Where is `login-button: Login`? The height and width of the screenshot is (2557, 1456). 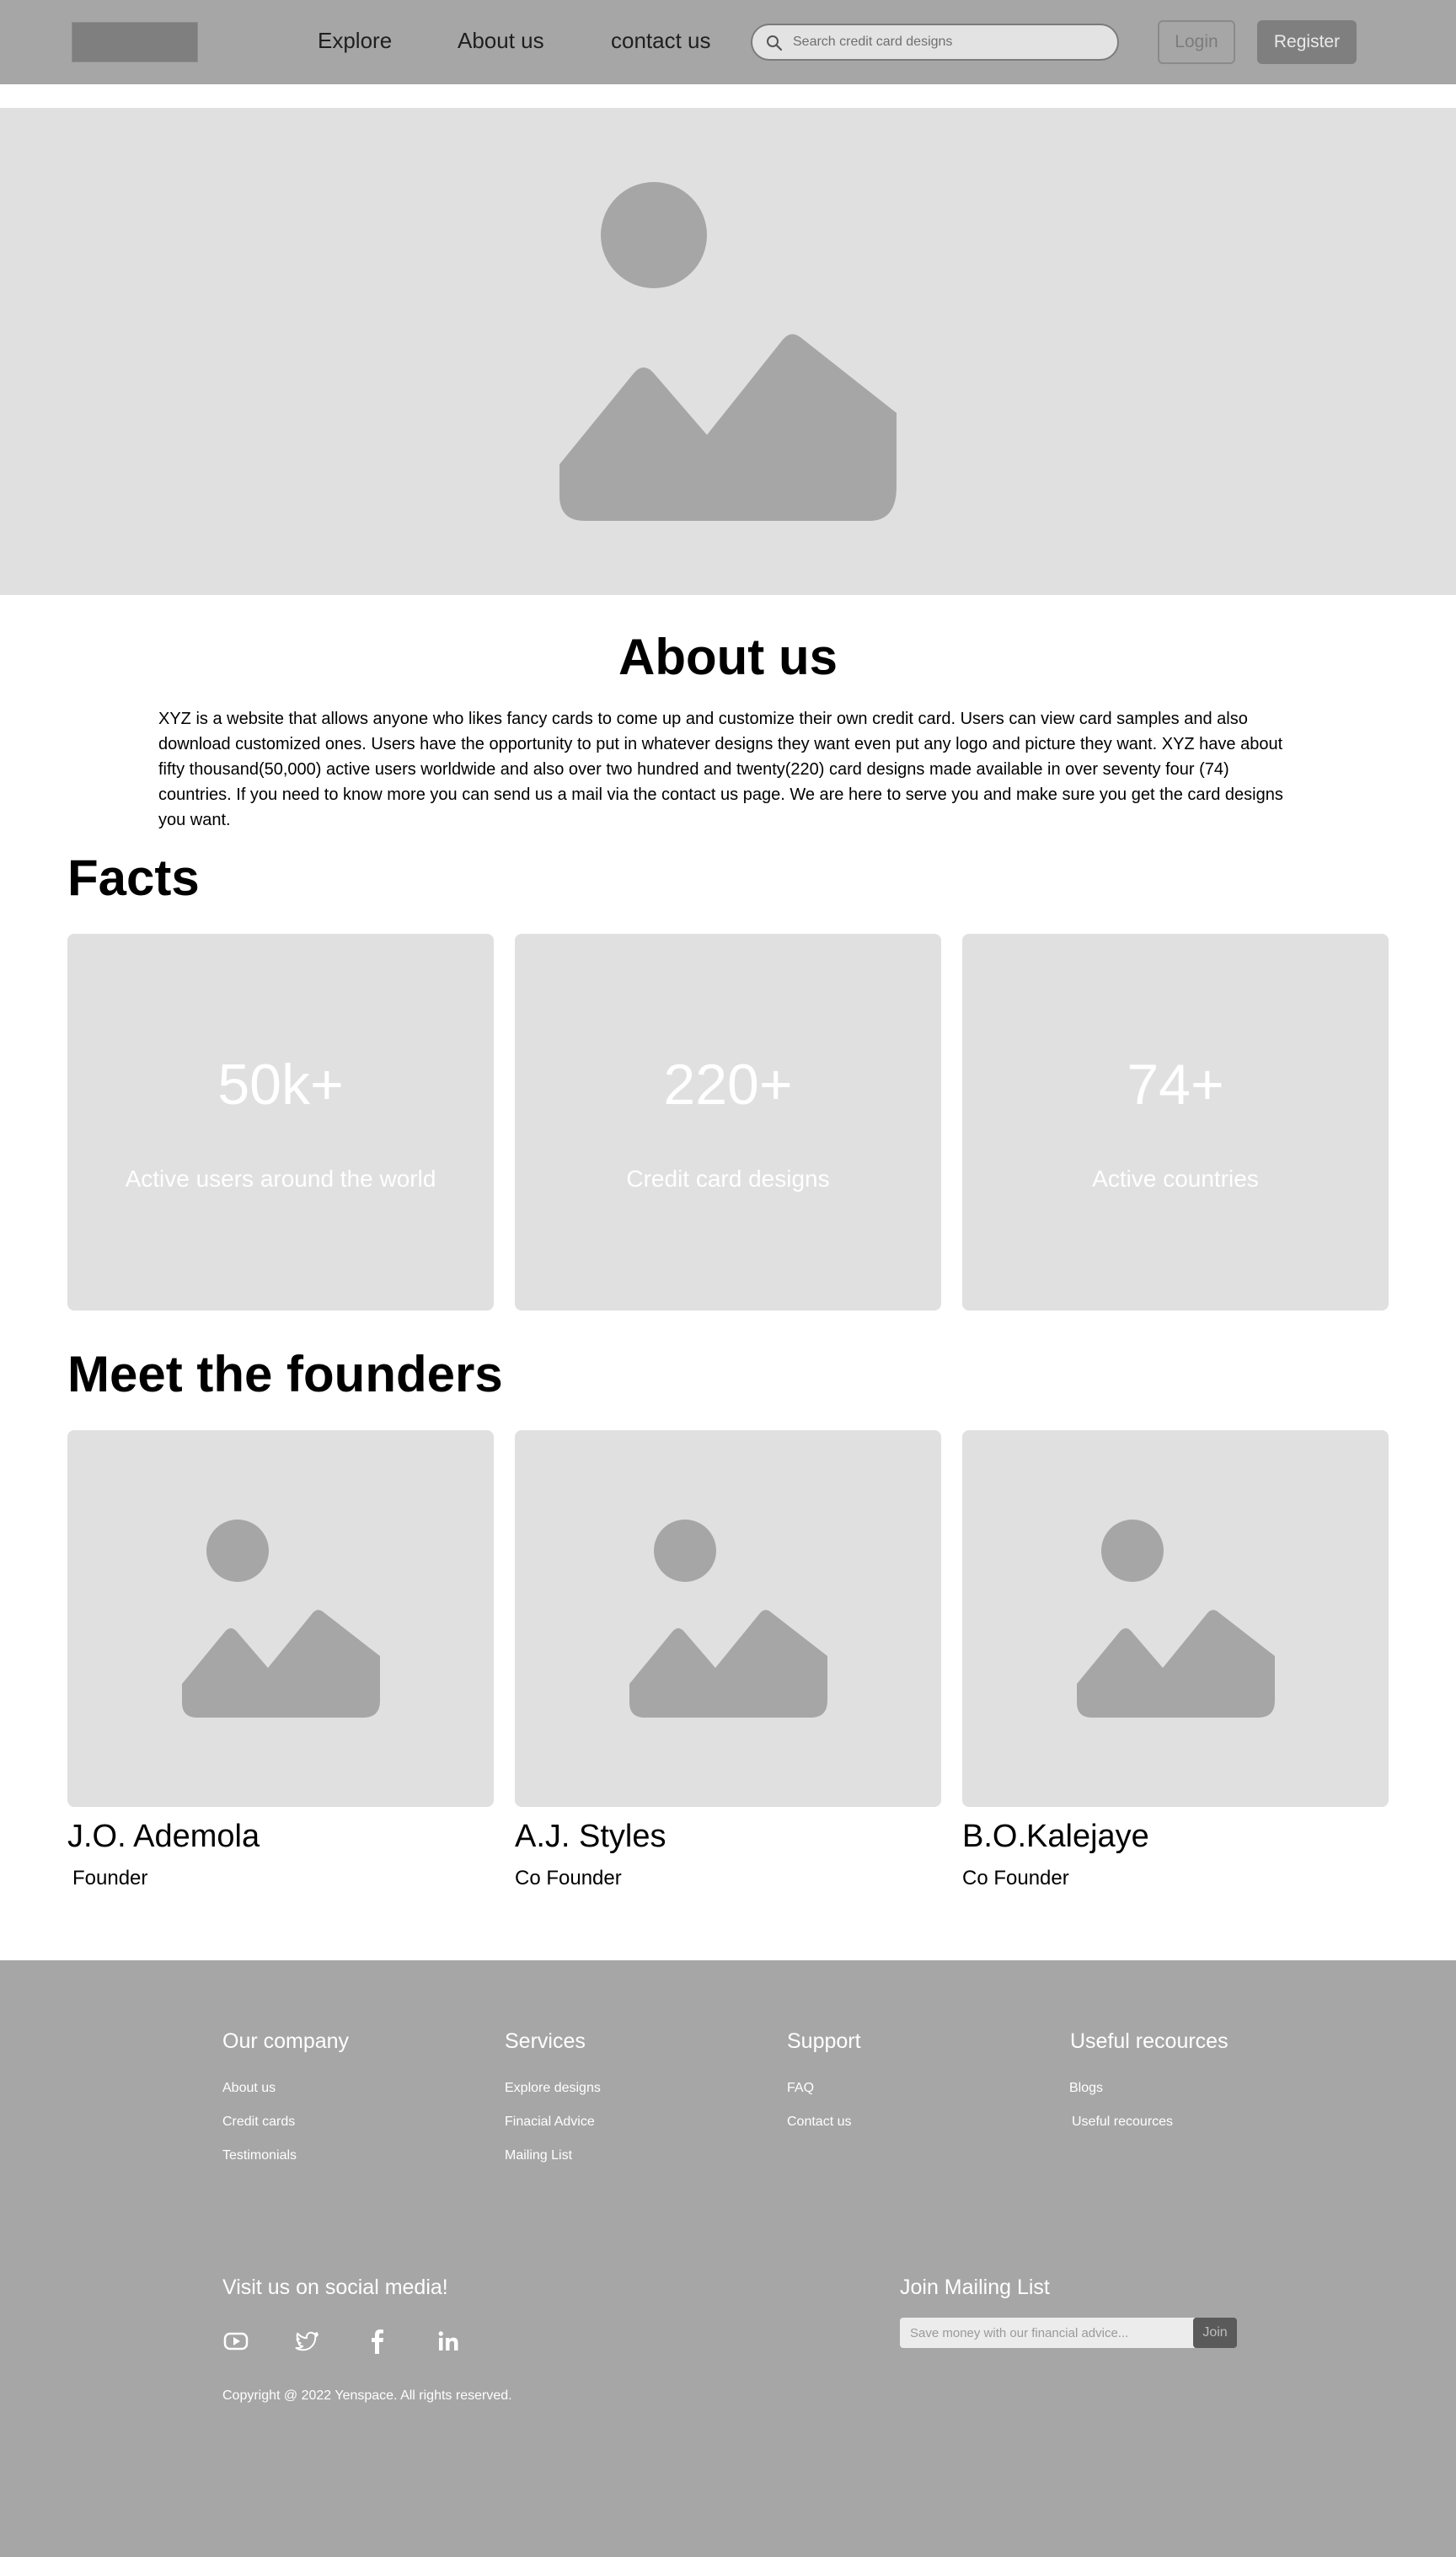 login-button: Login is located at coordinates (1196, 42).